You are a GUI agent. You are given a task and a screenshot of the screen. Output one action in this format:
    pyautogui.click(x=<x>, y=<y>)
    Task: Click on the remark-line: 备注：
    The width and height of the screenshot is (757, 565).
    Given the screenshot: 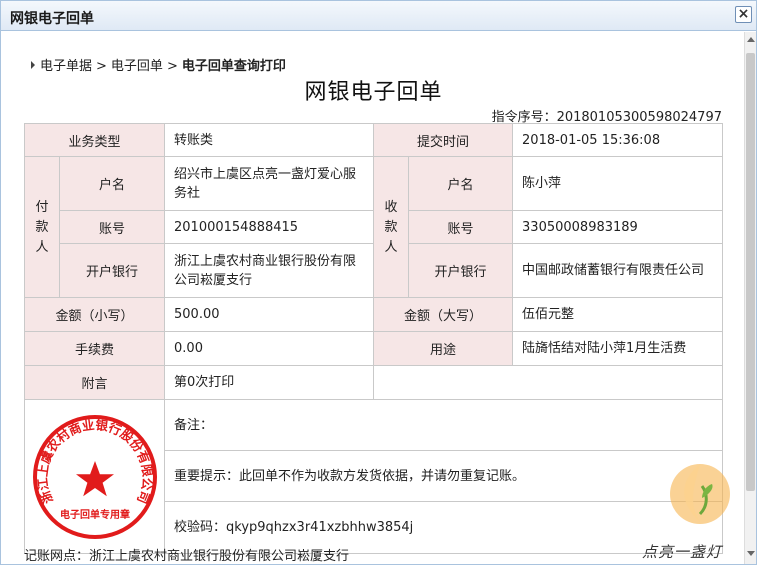 What is the action you would take?
    pyautogui.click(x=444, y=425)
    